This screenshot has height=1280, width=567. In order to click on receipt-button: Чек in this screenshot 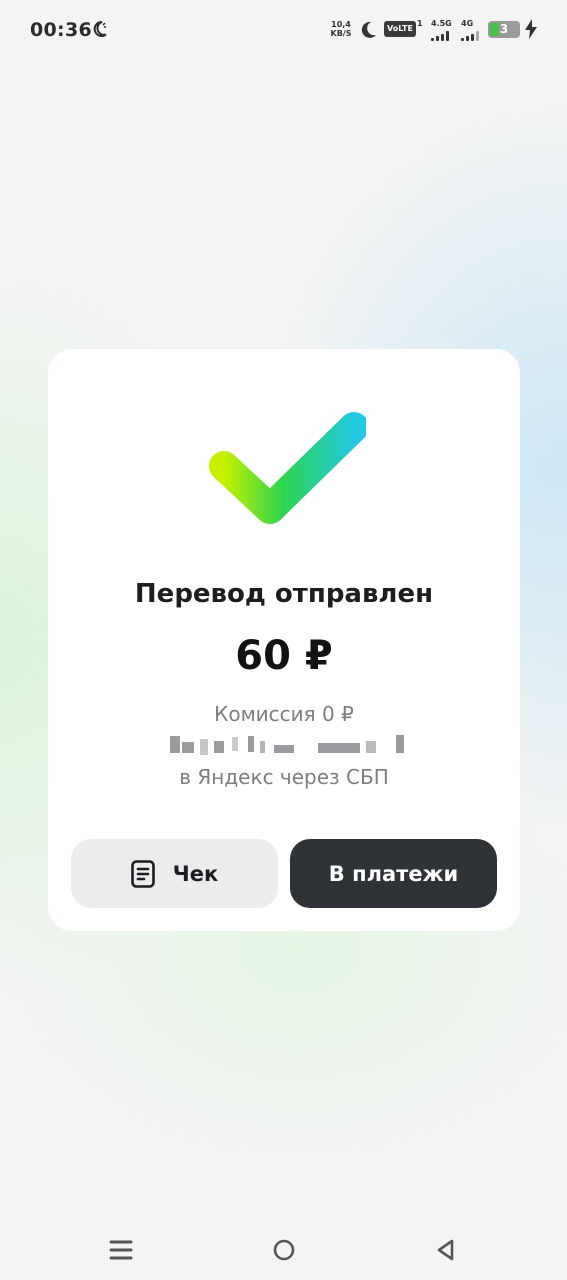, I will do `click(174, 873)`.